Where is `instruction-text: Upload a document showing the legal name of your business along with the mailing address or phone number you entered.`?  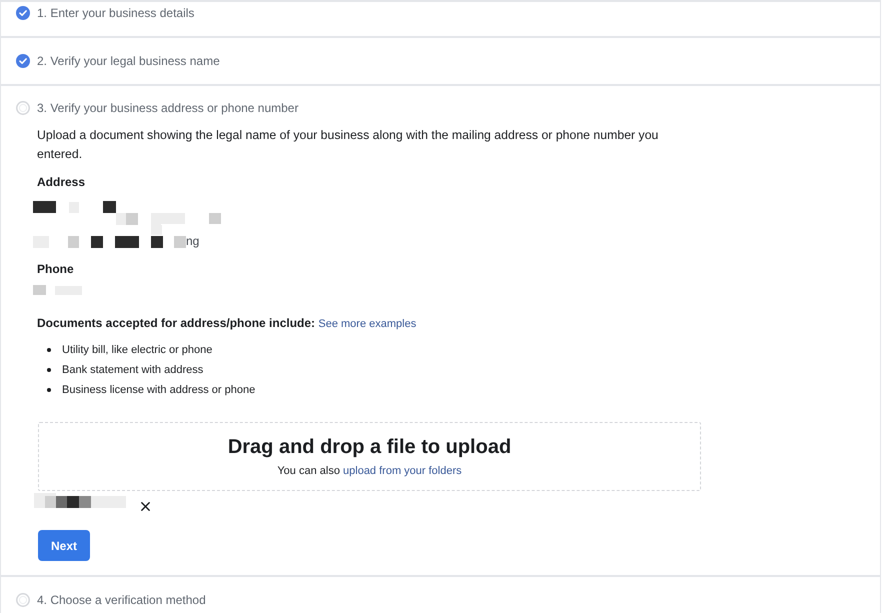 instruction-text: Upload a document showing the legal name of your business along with the mailing address or phone number you entered. is located at coordinates (348, 145).